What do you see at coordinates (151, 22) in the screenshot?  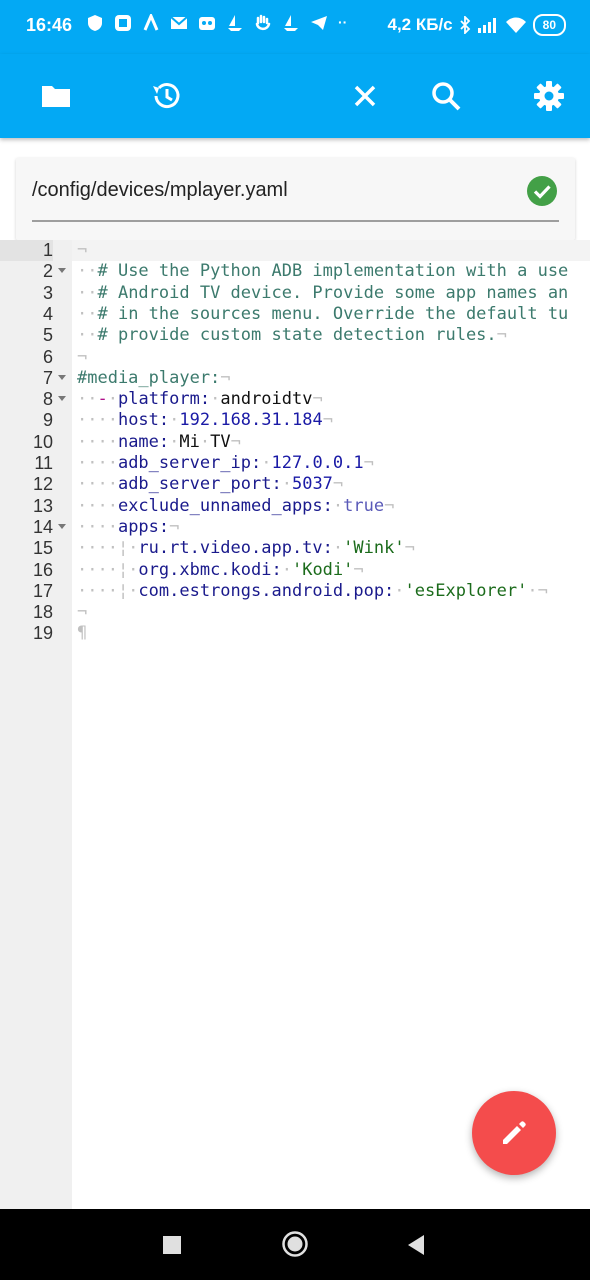 I see `lambda-icon` at bounding box center [151, 22].